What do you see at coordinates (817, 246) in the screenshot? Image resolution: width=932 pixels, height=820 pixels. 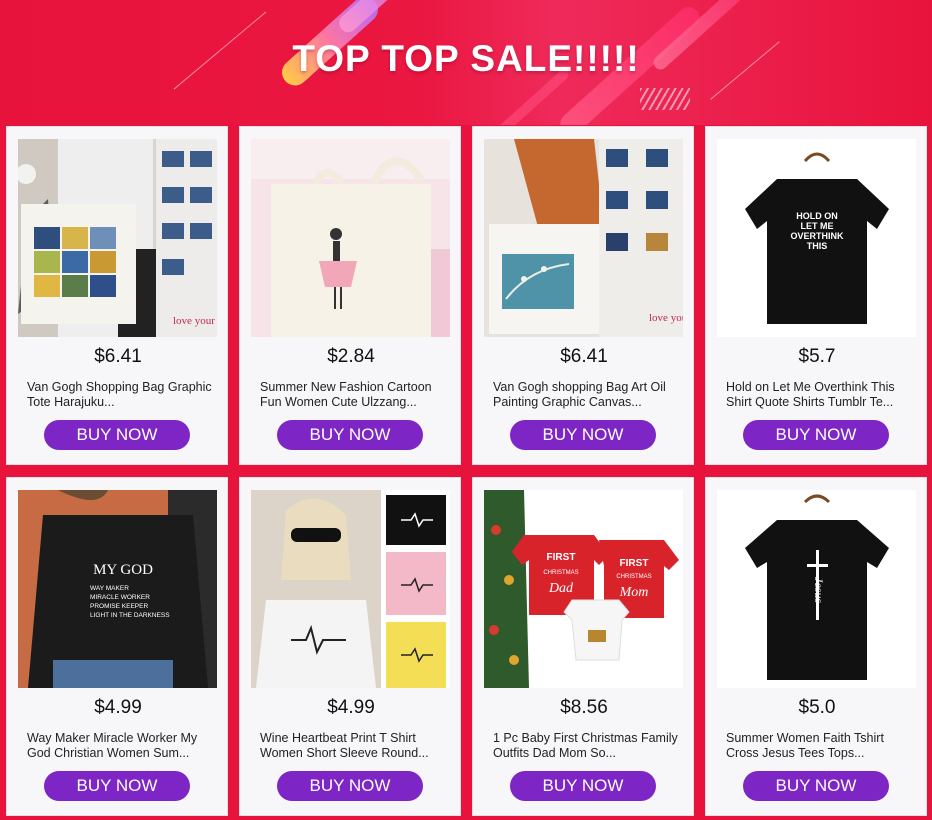 I see `svg-text: THIS` at bounding box center [817, 246].